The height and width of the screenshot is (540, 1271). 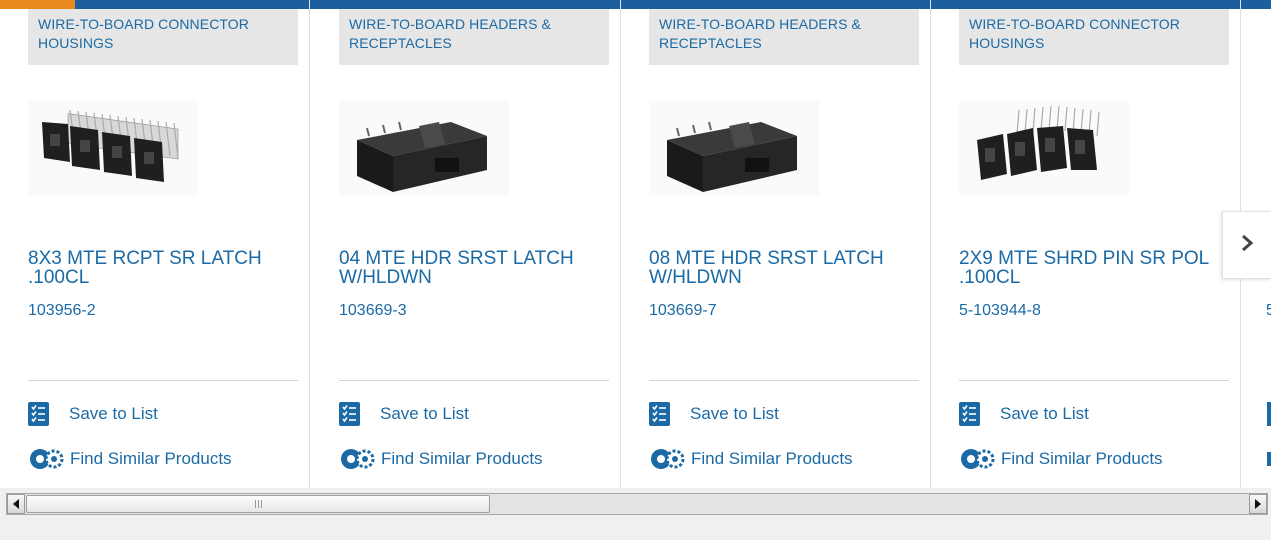 I want to click on product-part-number: 103669-3, so click(x=373, y=311).